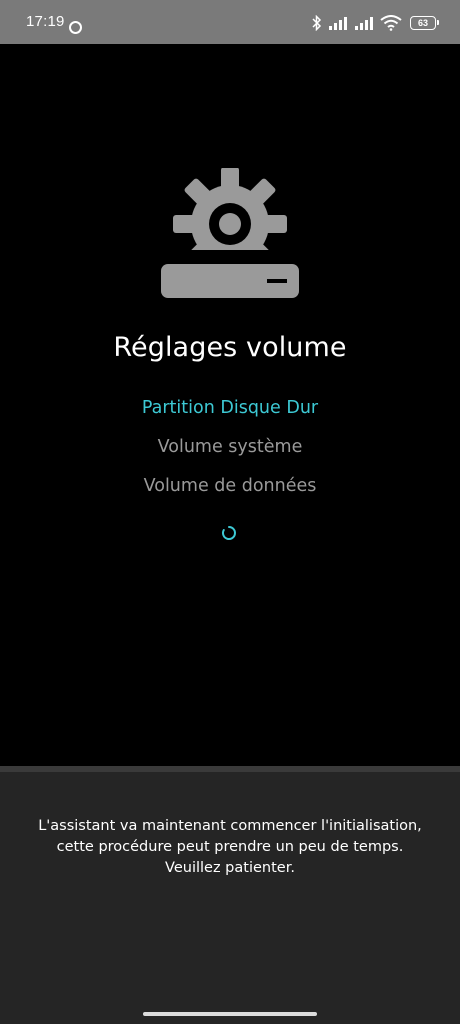  Describe the element at coordinates (230, 22) in the screenshot. I see `status-bar: 17:19 63` at that location.